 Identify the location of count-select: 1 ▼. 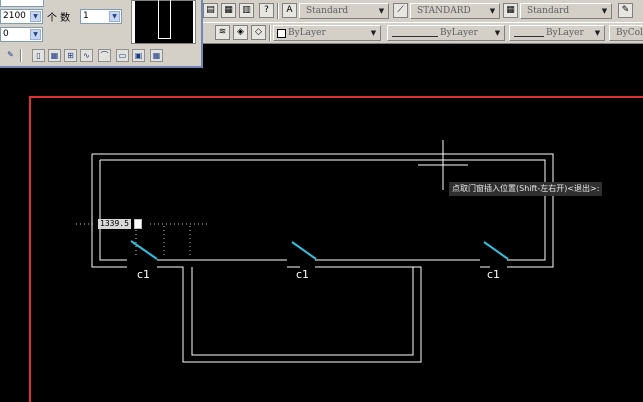
(101, 16).